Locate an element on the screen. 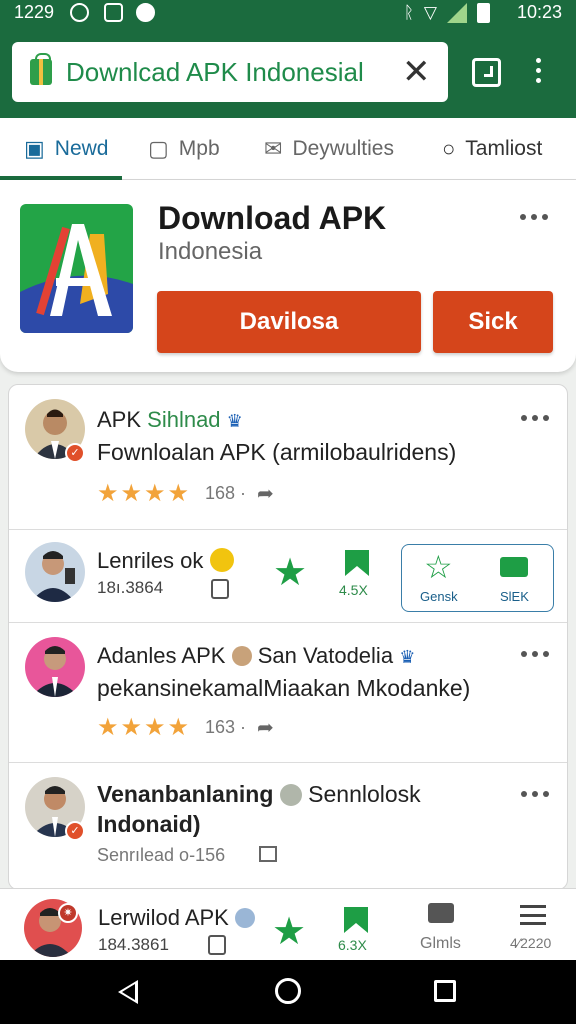 The image size is (576, 1024). menu-icon is located at coordinates (533, 915).